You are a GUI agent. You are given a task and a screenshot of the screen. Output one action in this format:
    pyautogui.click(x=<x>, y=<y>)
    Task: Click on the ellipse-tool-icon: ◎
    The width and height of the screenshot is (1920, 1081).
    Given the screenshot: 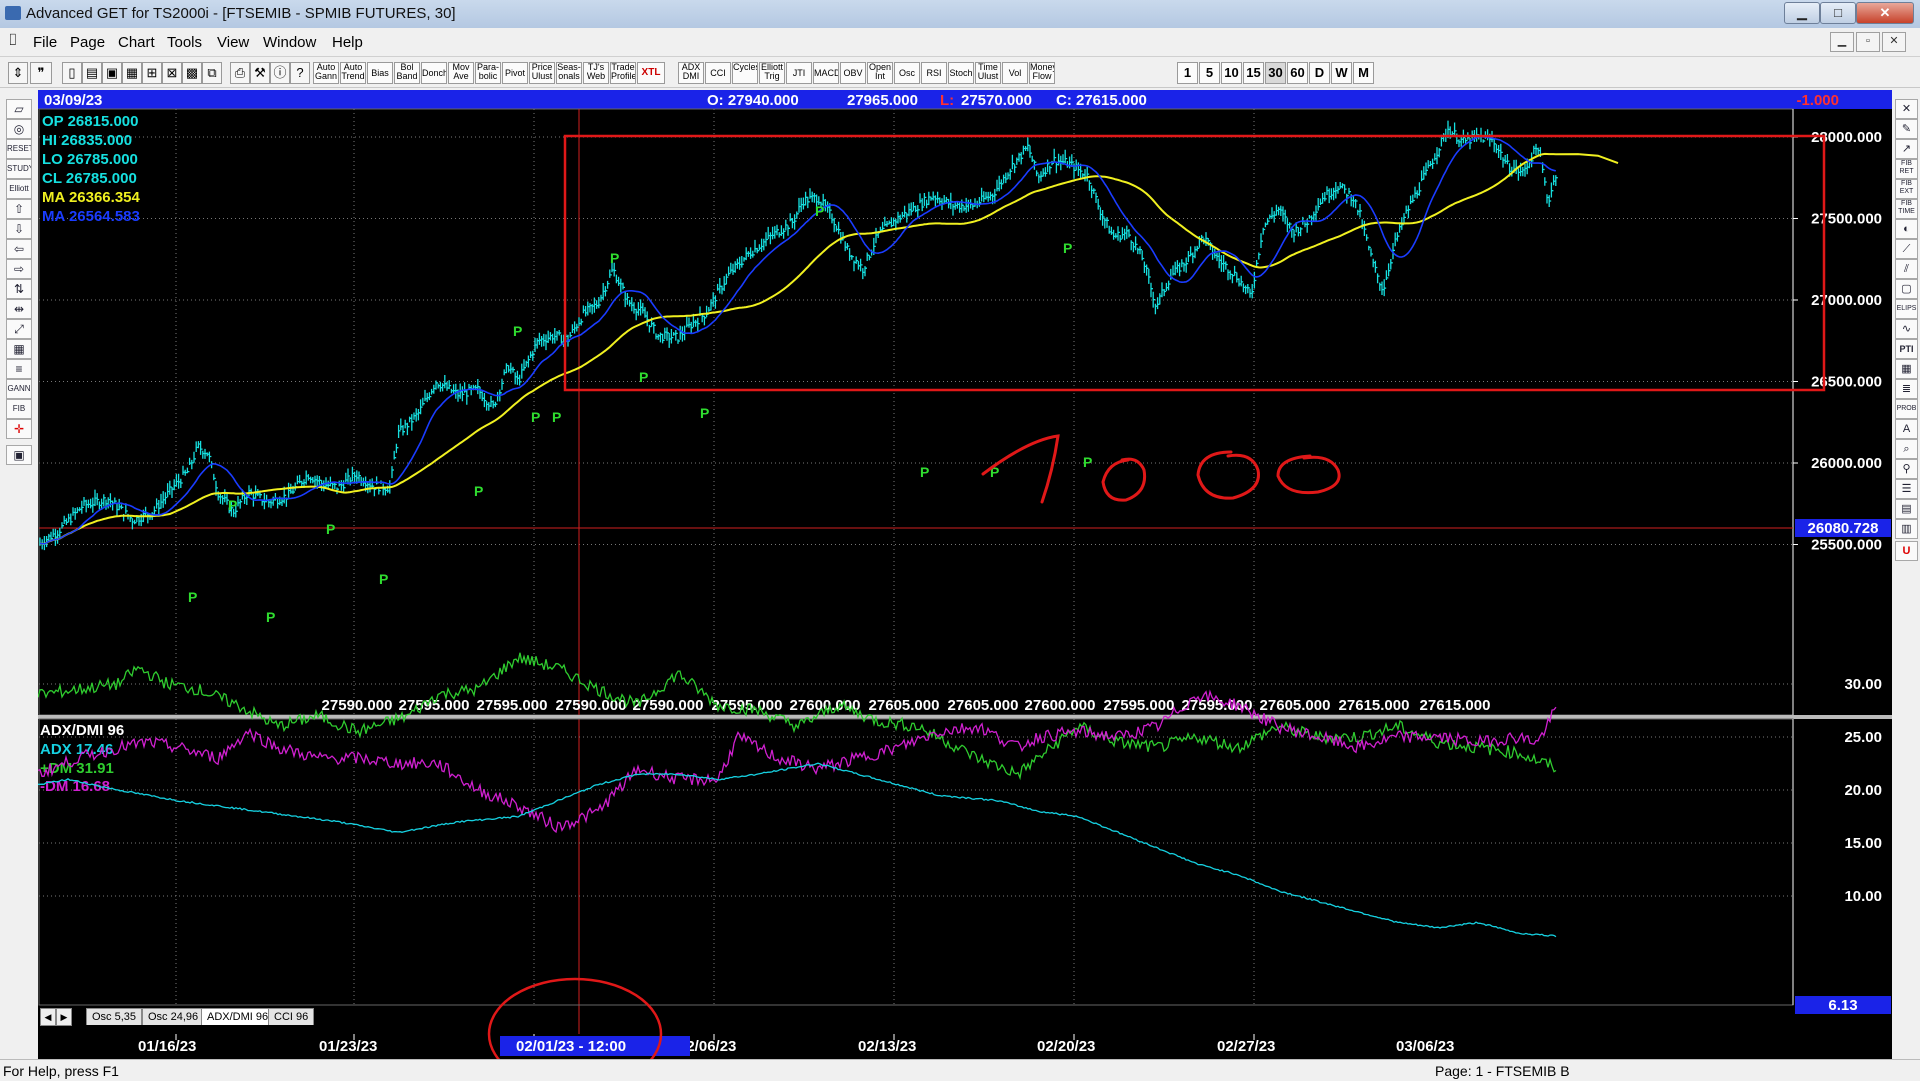 What is the action you would take?
    pyautogui.click(x=19, y=129)
    